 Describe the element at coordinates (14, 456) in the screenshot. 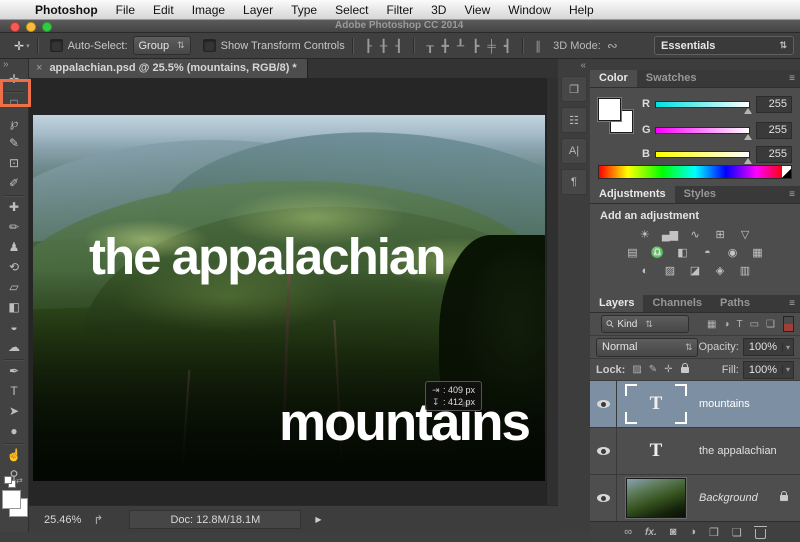

I see `hand-tool: ☝` at that location.